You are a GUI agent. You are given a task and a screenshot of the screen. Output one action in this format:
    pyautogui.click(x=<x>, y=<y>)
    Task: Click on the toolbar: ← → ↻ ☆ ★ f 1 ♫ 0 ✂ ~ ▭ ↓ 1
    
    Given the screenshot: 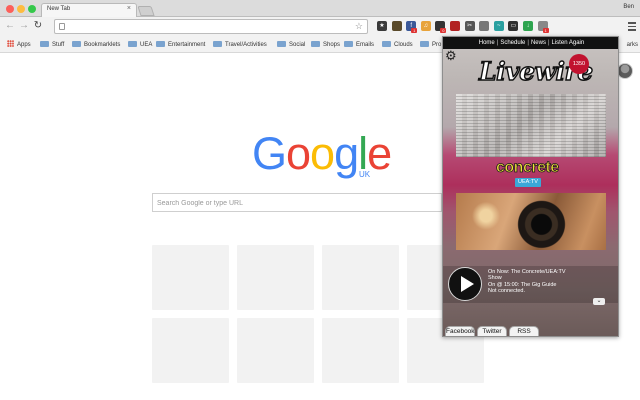 What is the action you would take?
    pyautogui.click(x=320, y=26)
    